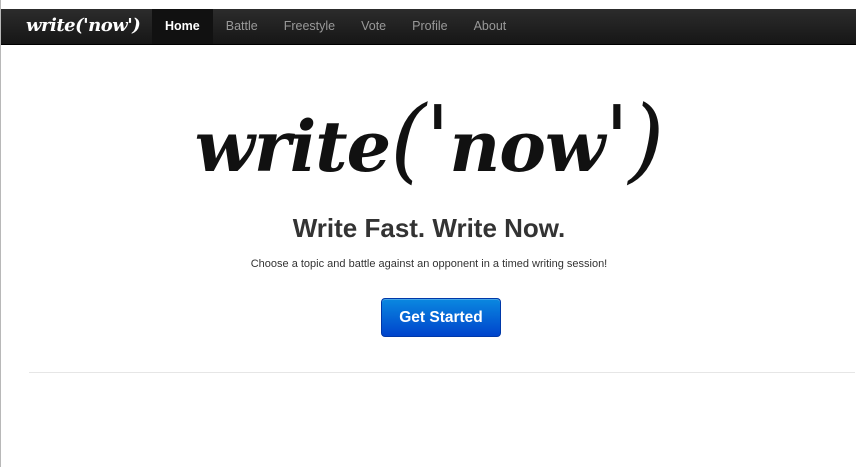  I want to click on hero-headline: Write Fast. Write Now., so click(429, 228).